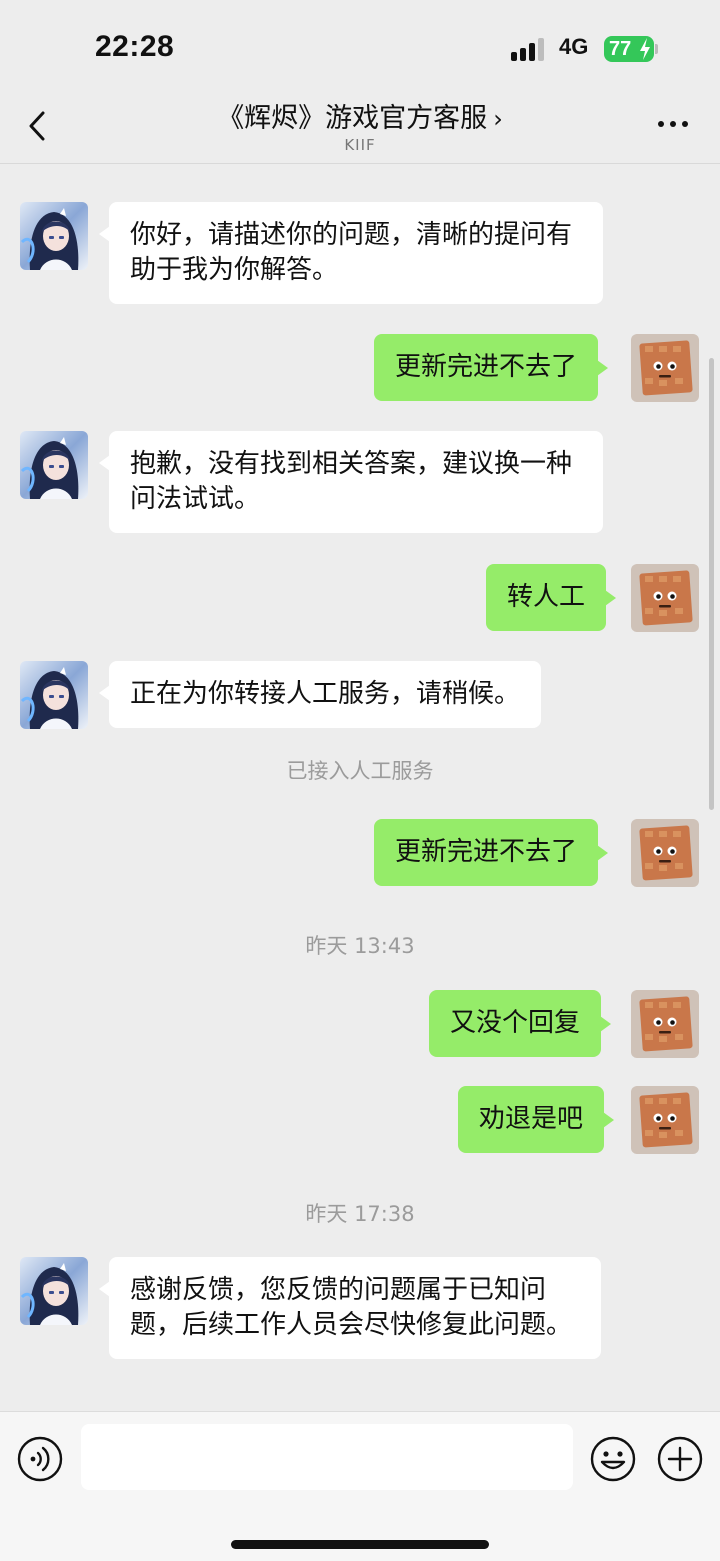 The height and width of the screenshot is (1561, 720). What do you see at coordinates (351, 253) in the screenshot?
I see `message-bubble-incoming: 你好，请描述你的问题，清晰的提问有助于我为你解答。` at bounding box center [351, 253].